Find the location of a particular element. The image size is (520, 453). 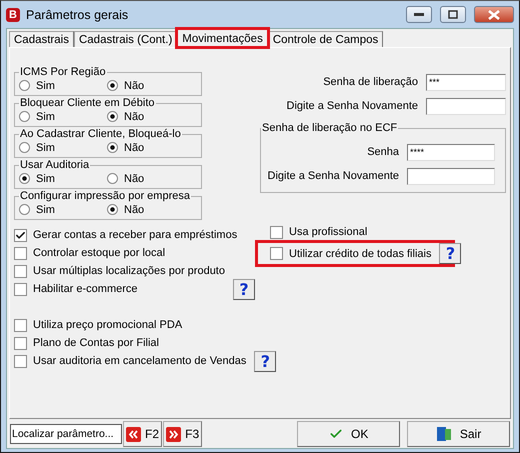

app-icon: B is located at coordinates (13, 15).